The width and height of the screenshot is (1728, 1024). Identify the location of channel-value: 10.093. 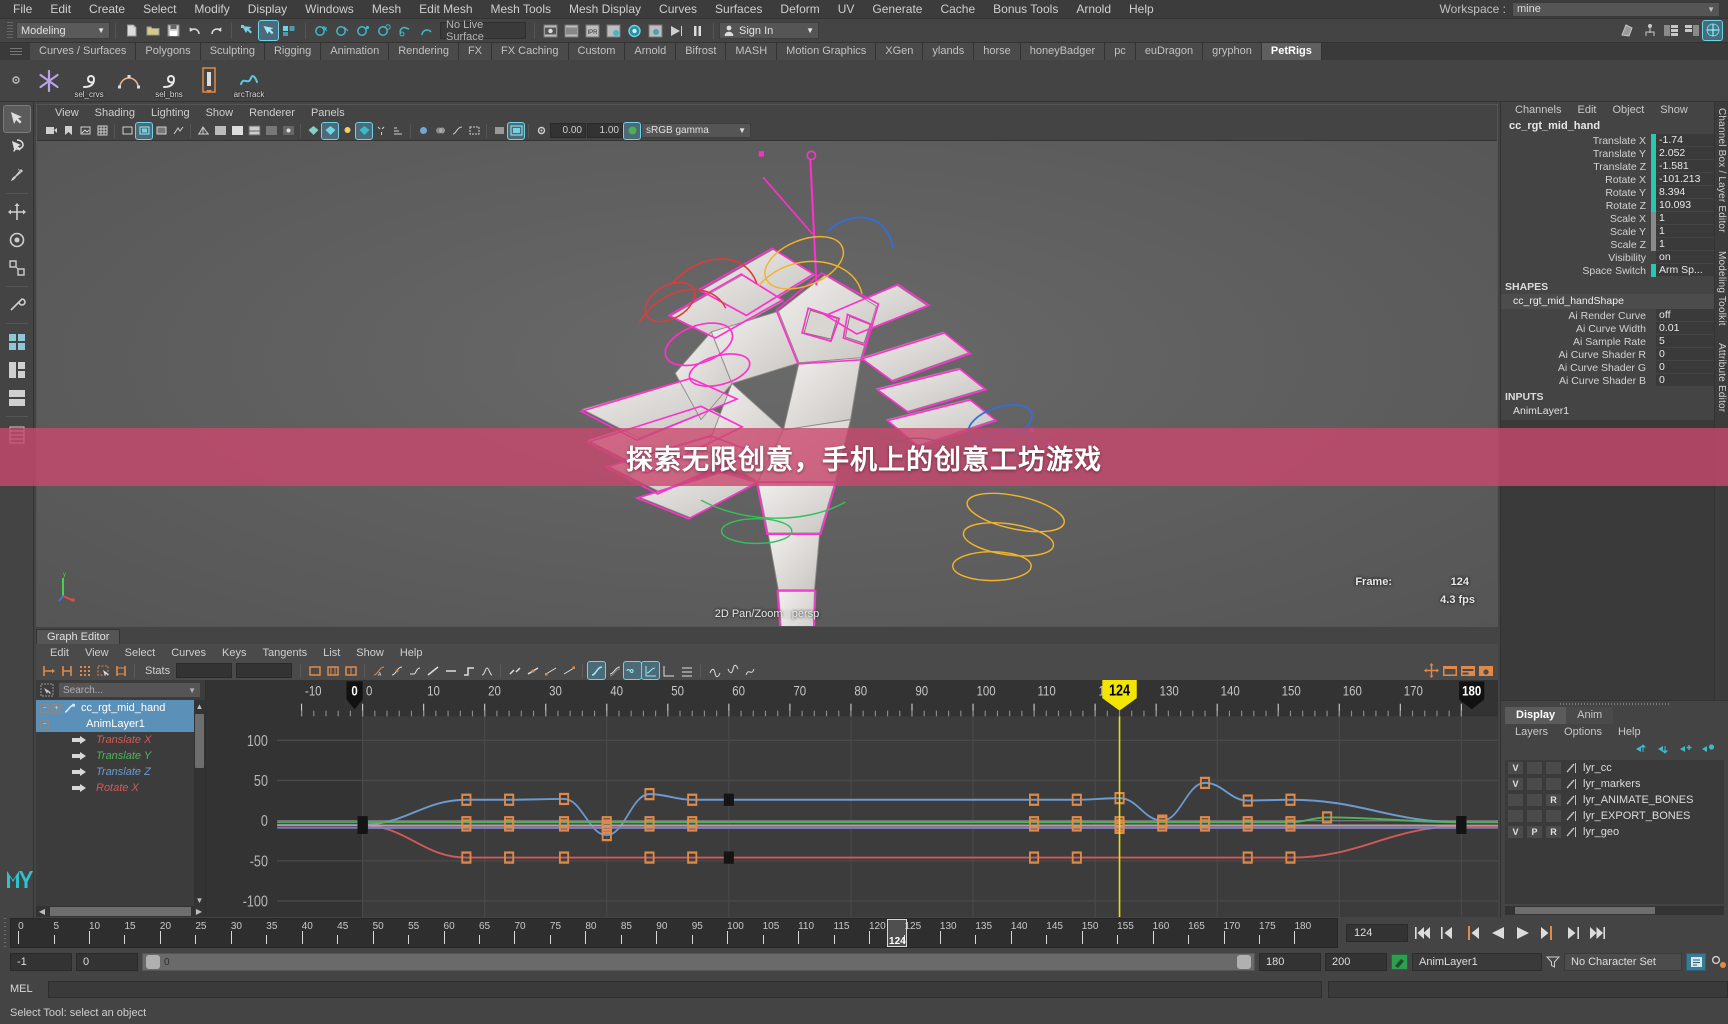
(1685, 205).